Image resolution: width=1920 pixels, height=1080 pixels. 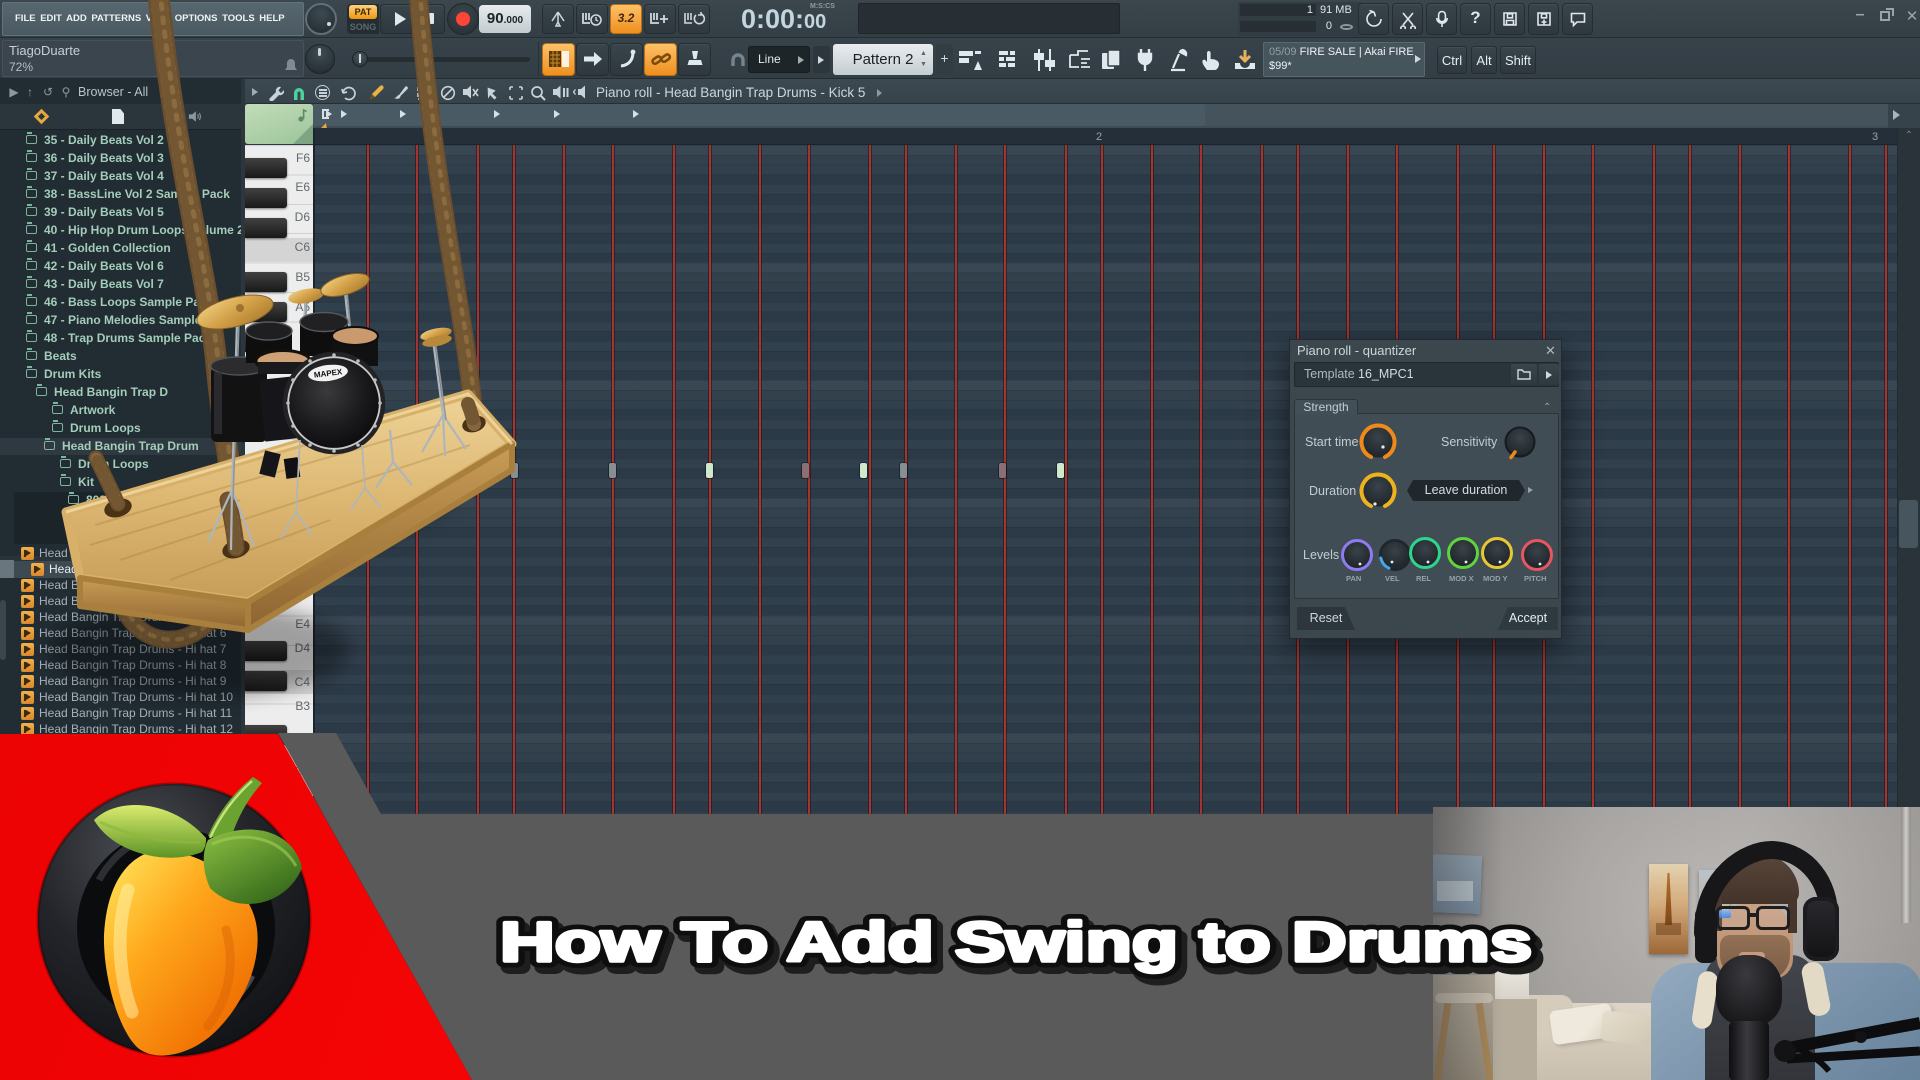 I want to click on svg-text: How To Add Swing to Drums, so click(x=1016, y=941).